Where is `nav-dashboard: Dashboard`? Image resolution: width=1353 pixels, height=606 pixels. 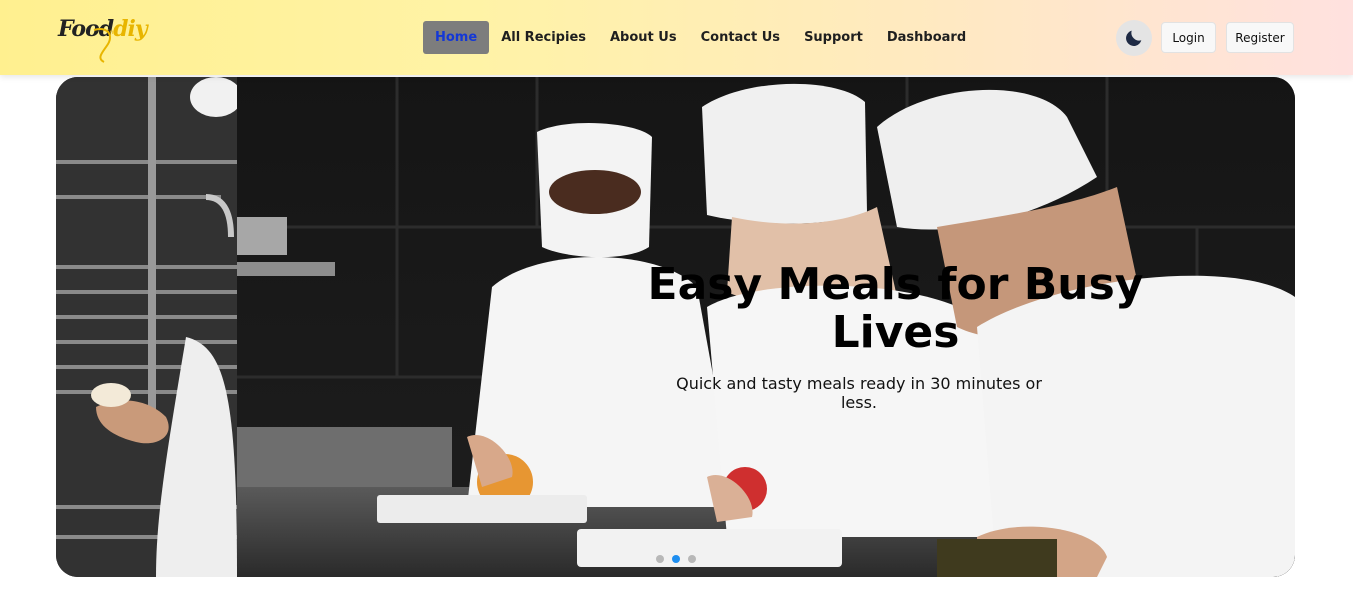 nav-dashboard: Dashboard is located at coordinates (926, 37).